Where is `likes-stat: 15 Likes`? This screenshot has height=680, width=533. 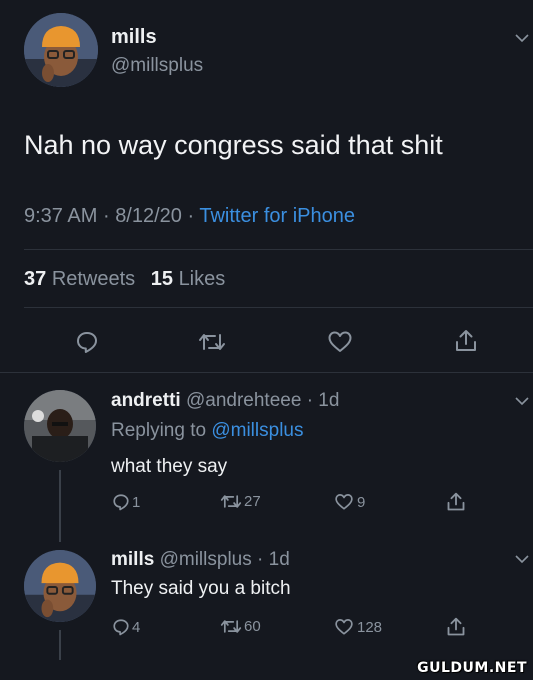 likes-stat: 15 Likes is located at coordinates (188, 279).